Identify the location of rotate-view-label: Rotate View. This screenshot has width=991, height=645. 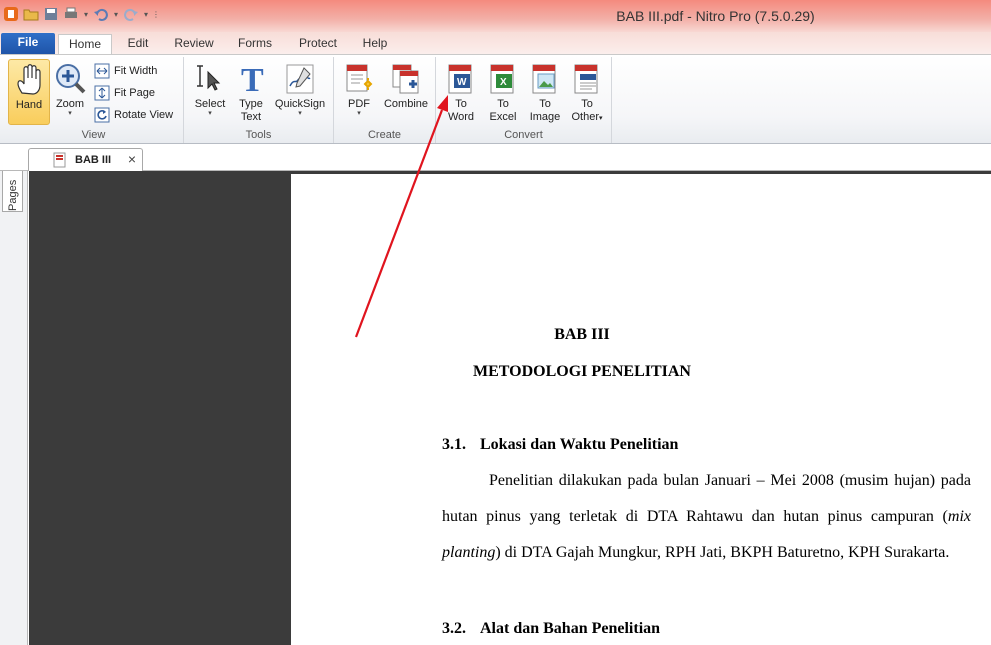
(144, 115).